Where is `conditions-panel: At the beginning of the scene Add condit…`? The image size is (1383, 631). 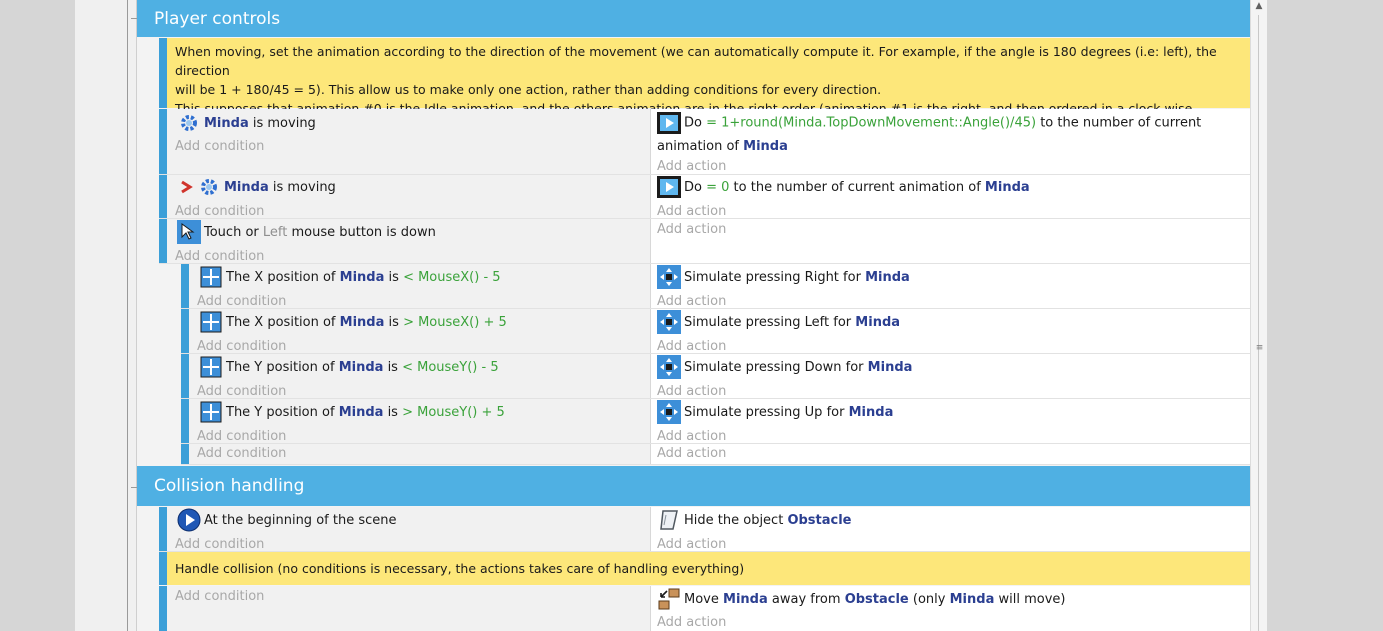 conditions-panel: At the beginning of the scene Add condit… is located at coordinates (409, 529).